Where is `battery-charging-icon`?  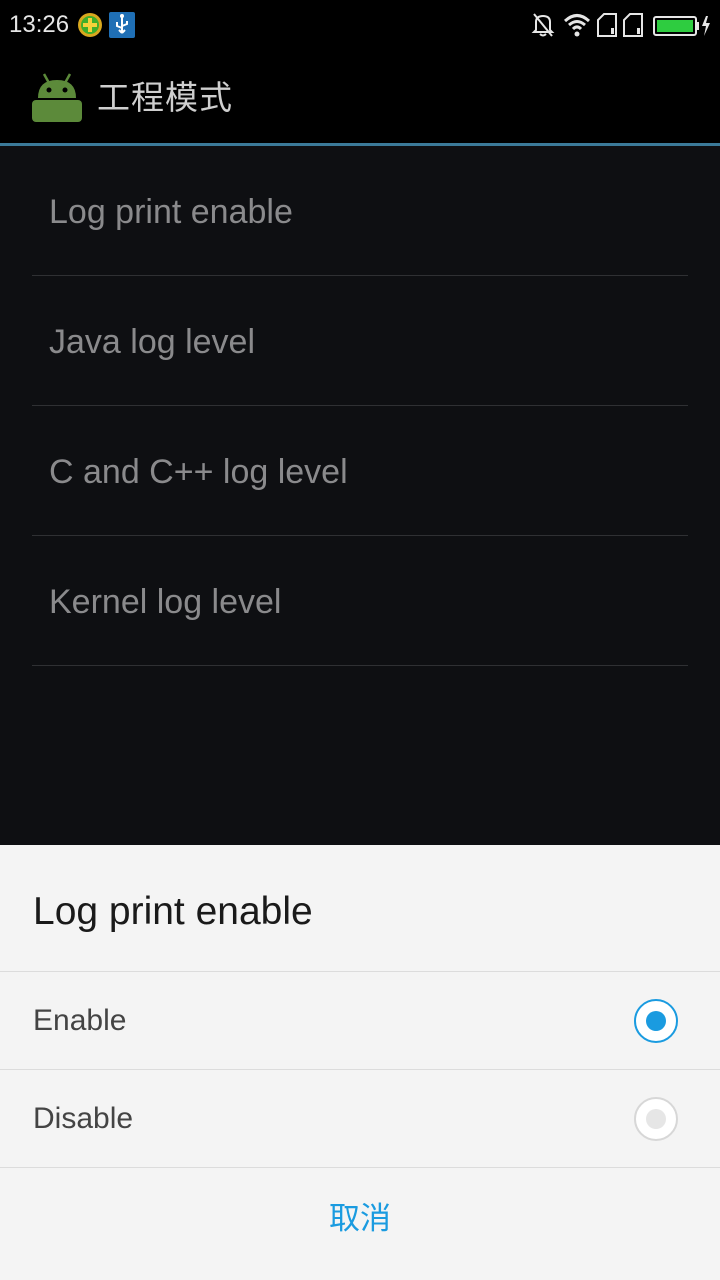
battery-charging-icon is located at coordinates (681, 26).